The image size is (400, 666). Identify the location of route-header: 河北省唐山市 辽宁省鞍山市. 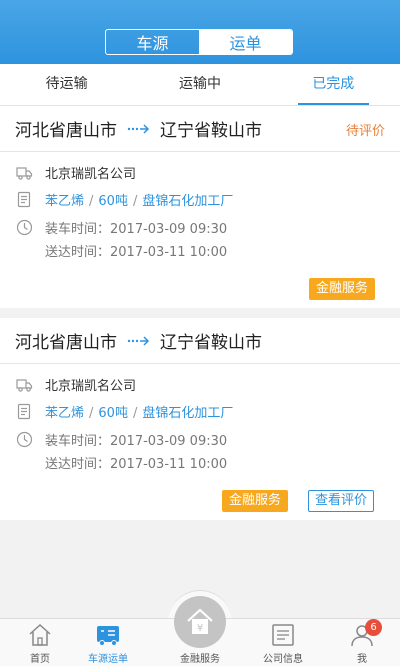
(200, 341).